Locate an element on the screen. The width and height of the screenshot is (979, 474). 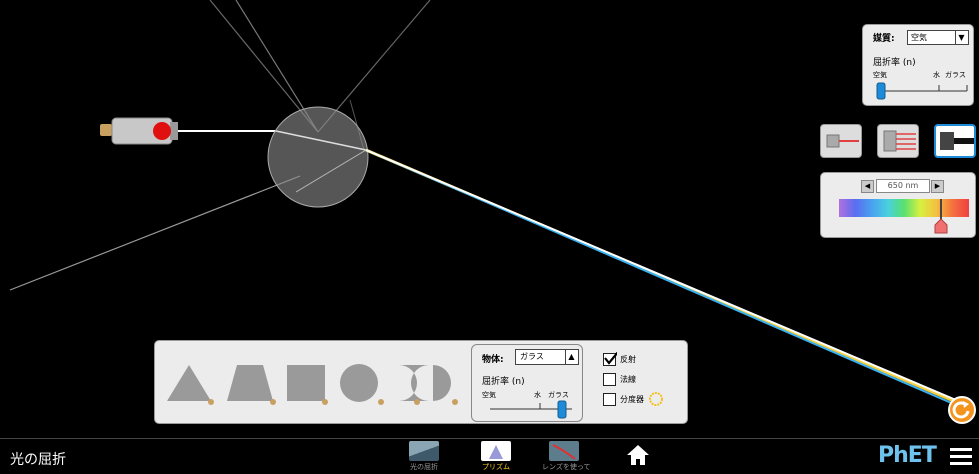
white-light-button is located at coordinates (955, 141).